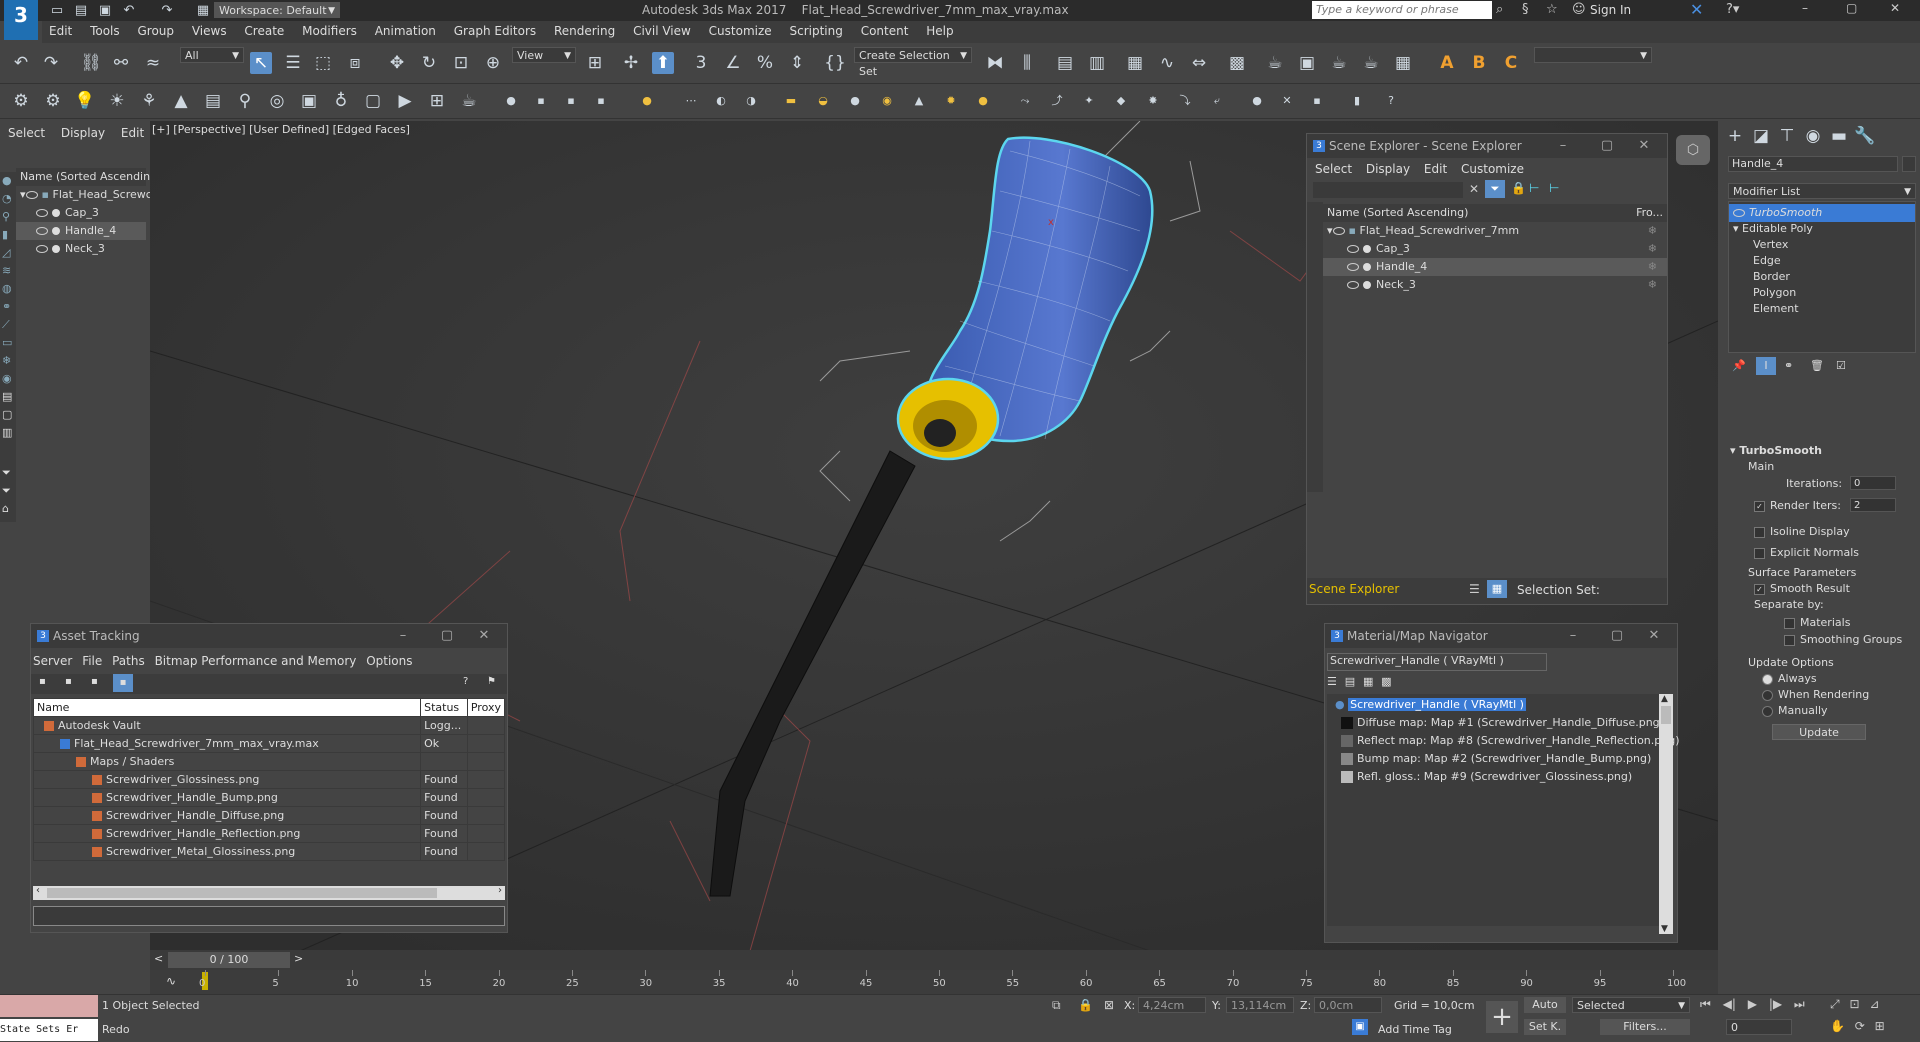 This screenshot has width=1920, height=1042. What do you see at coordinates (1767, 711) in the screenshot?
I see `manually-radio` at bounding box center [1767, 711].